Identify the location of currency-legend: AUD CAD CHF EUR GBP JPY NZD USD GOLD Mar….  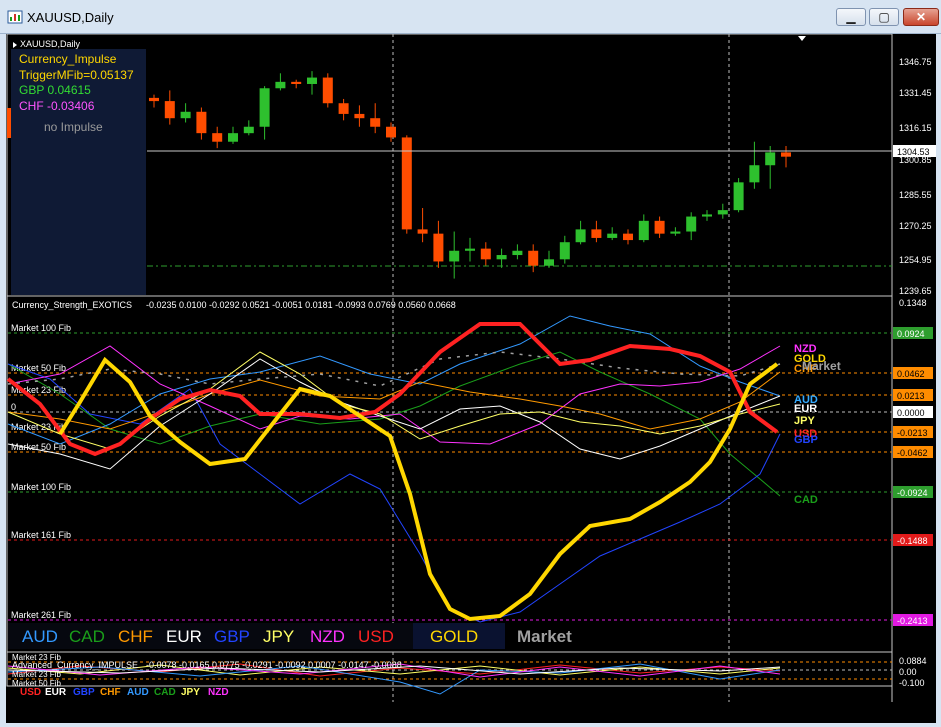
(290, 636).